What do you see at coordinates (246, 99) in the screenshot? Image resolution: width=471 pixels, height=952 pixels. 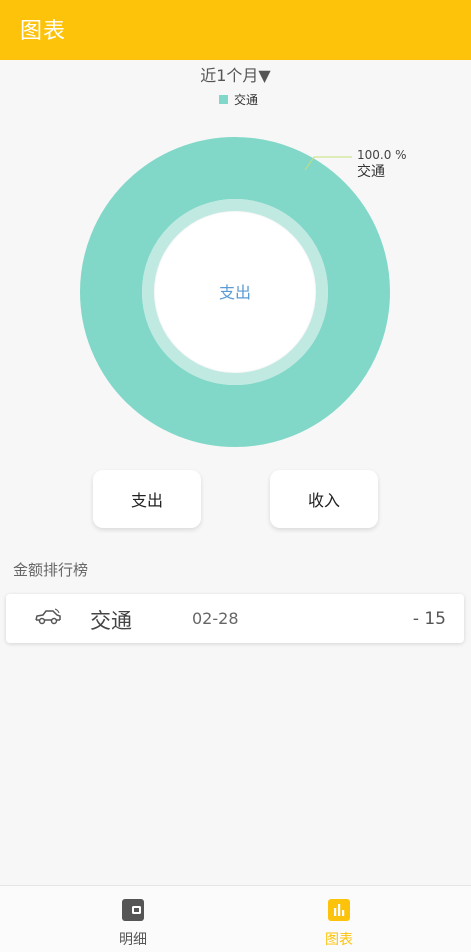 I see `legend-label: 交通` at bounding box center [246, 99].